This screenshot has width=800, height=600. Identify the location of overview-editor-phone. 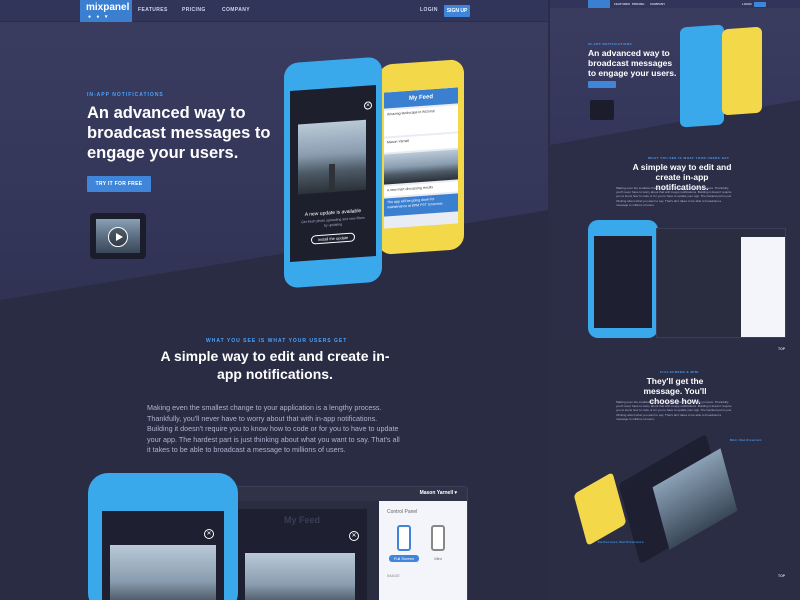
(623, 279).